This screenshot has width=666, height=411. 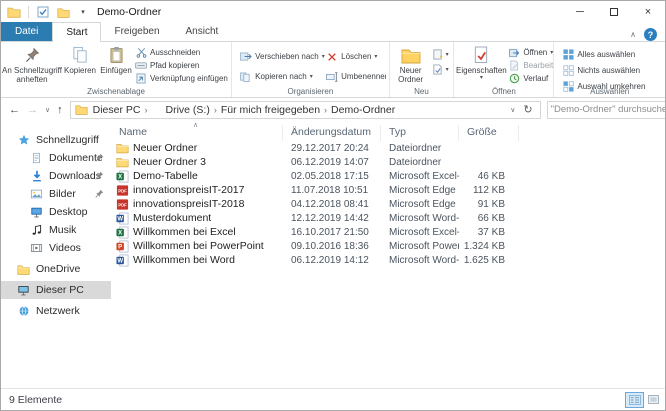 I want to click on breadcrumb-item: Demo-Ordner, so click(x=363, y=110).